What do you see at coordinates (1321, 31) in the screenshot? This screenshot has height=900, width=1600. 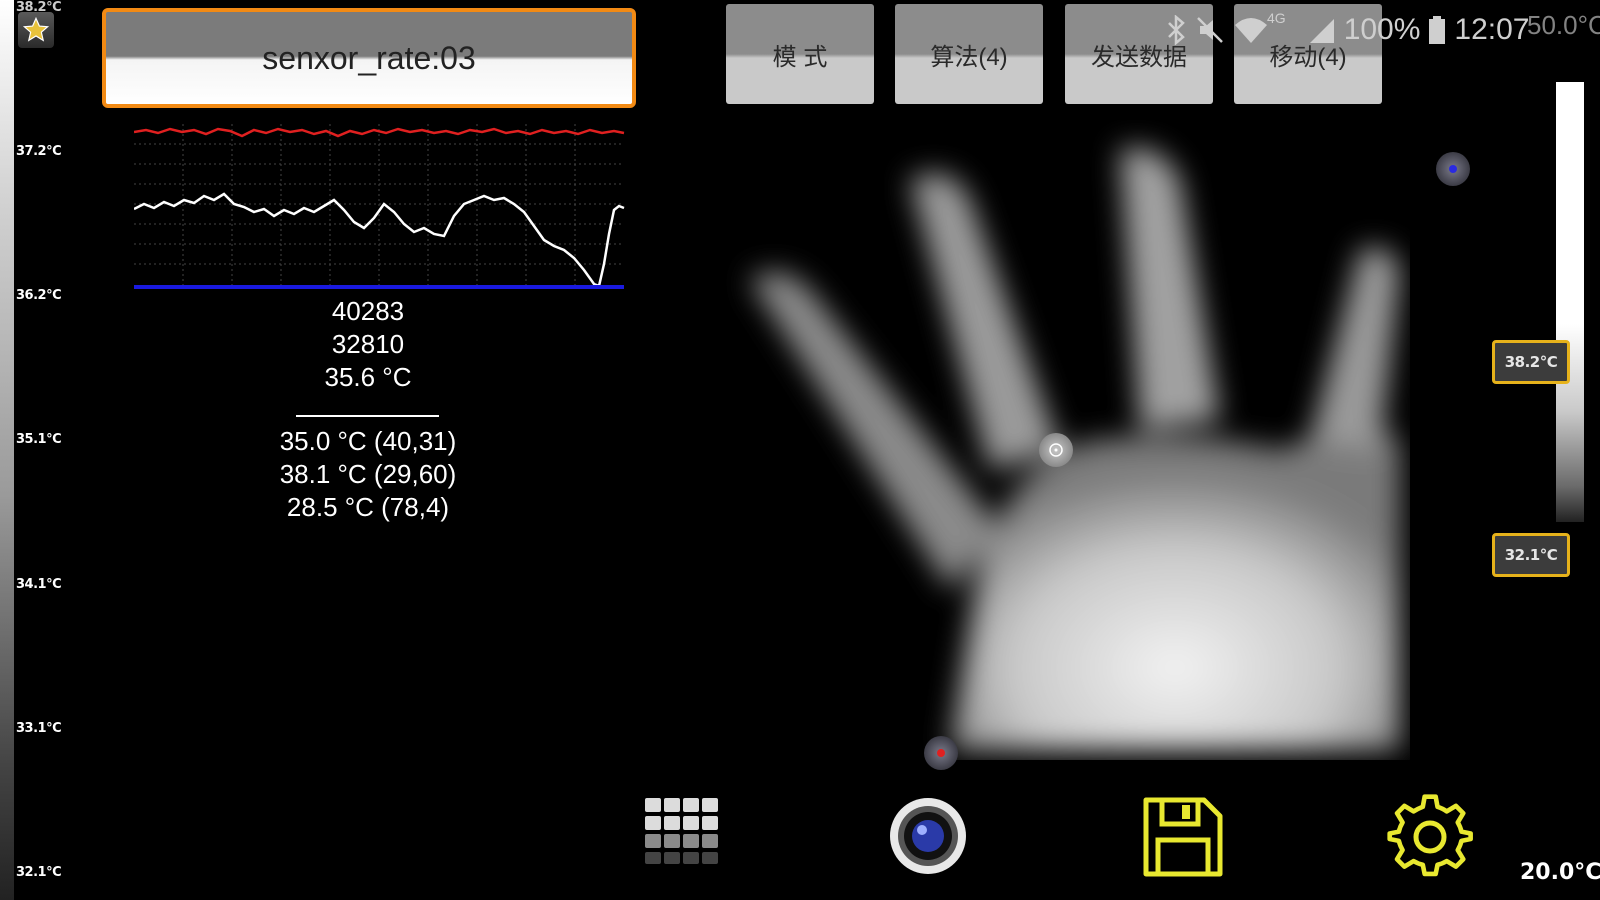 I see `signal-icon` at bounding box center [1321, 31].